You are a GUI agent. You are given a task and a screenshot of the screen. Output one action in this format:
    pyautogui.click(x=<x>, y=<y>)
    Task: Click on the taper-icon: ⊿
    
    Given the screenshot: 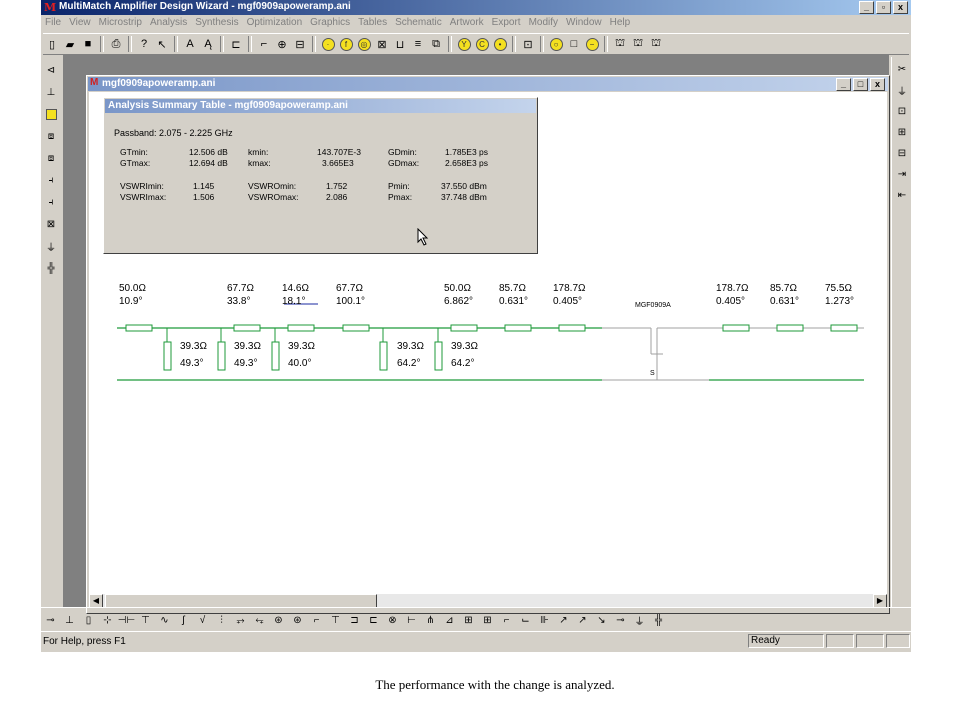 What is the action you would take?
    pyautogui.click(x=449, y=620)
    